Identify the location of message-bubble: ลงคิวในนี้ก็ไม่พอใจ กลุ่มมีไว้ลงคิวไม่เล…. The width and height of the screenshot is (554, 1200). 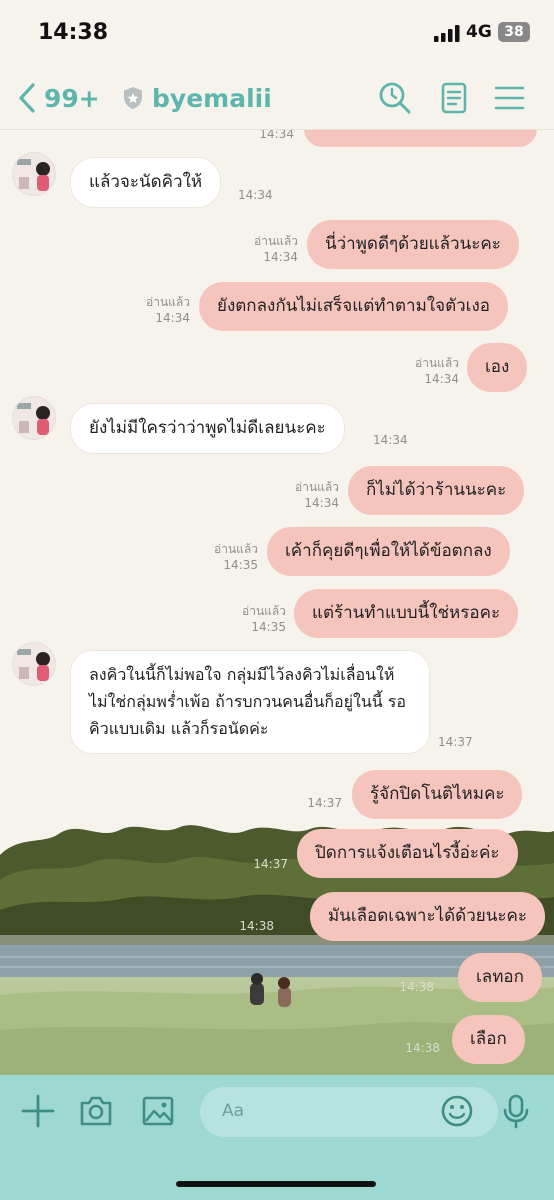
(250, 702).